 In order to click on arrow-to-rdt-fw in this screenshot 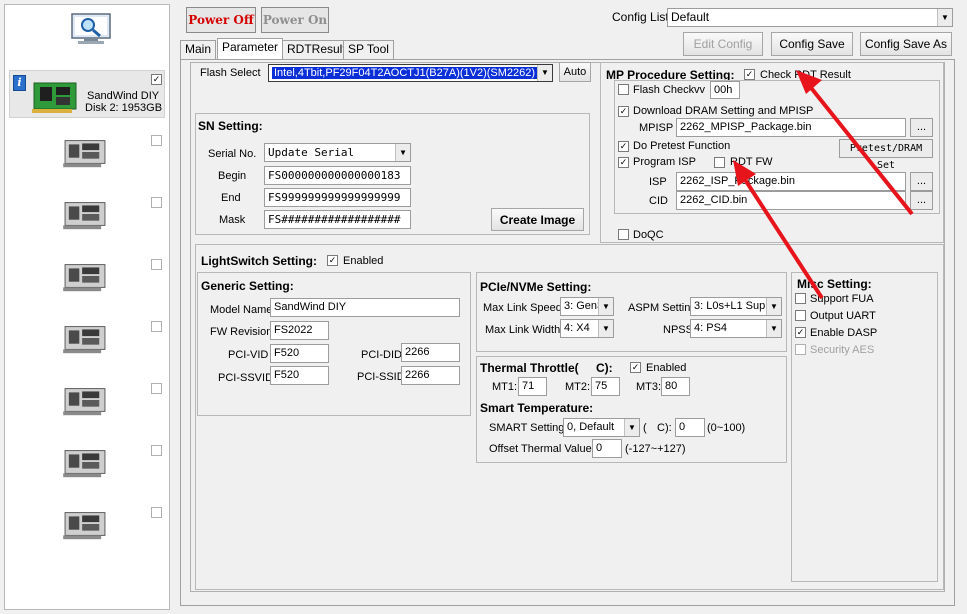, I will do `click(778, 230)`.